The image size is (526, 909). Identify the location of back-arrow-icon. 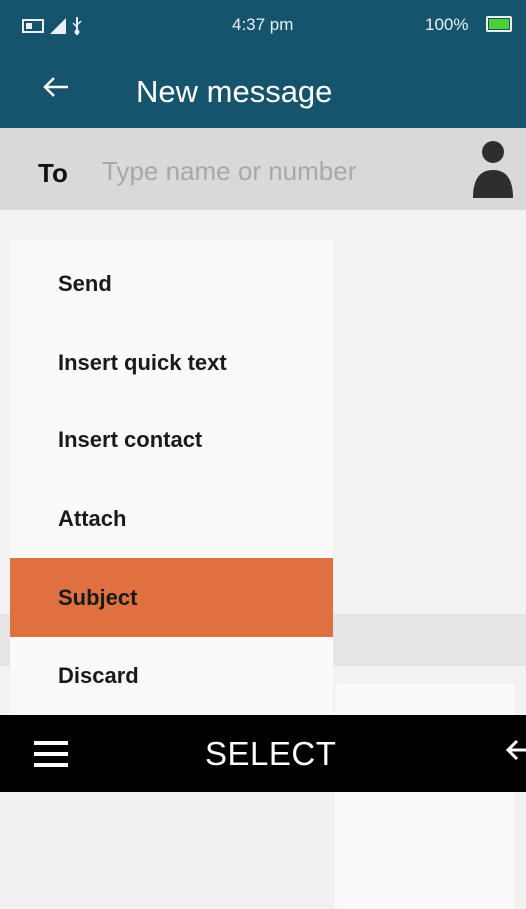
(515, 752).